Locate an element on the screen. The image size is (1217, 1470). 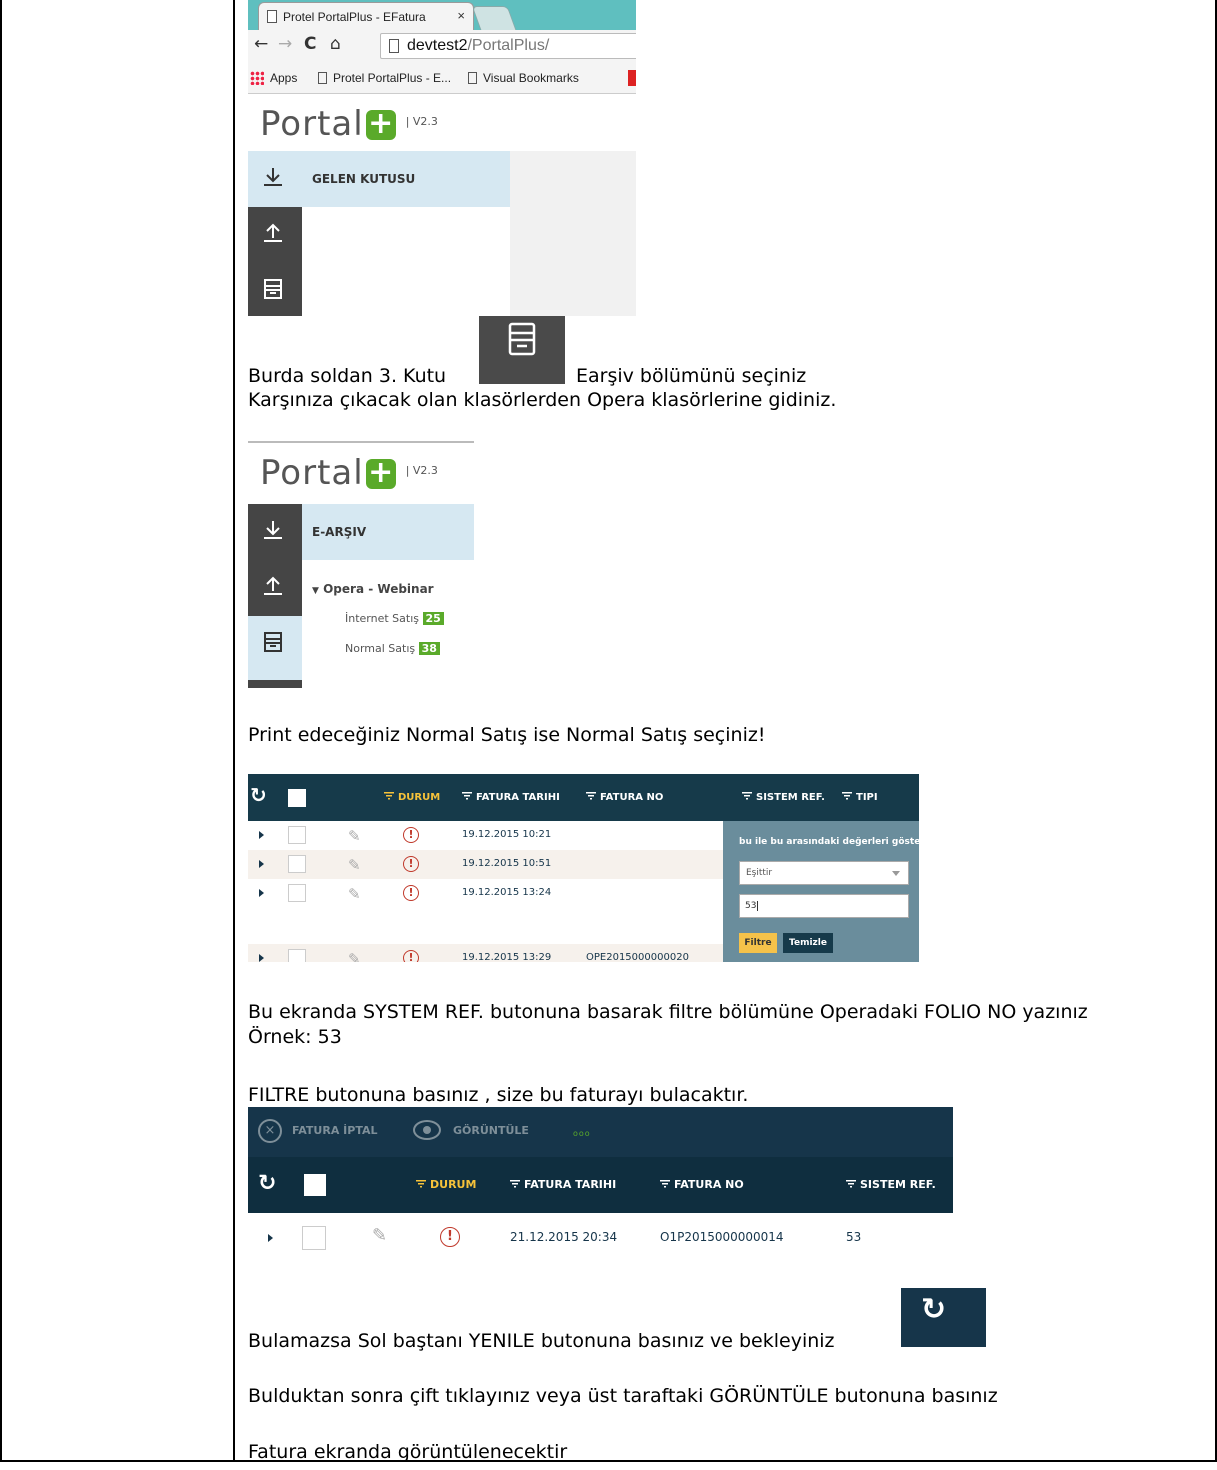
forward-arrow-icon: → is located at coordinates (285, 44).